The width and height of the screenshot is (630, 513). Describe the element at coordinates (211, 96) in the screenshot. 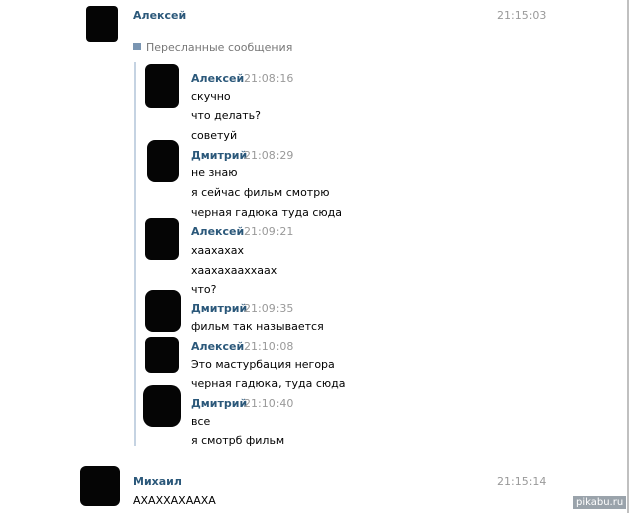

I see `message-text: скучно` at that location.